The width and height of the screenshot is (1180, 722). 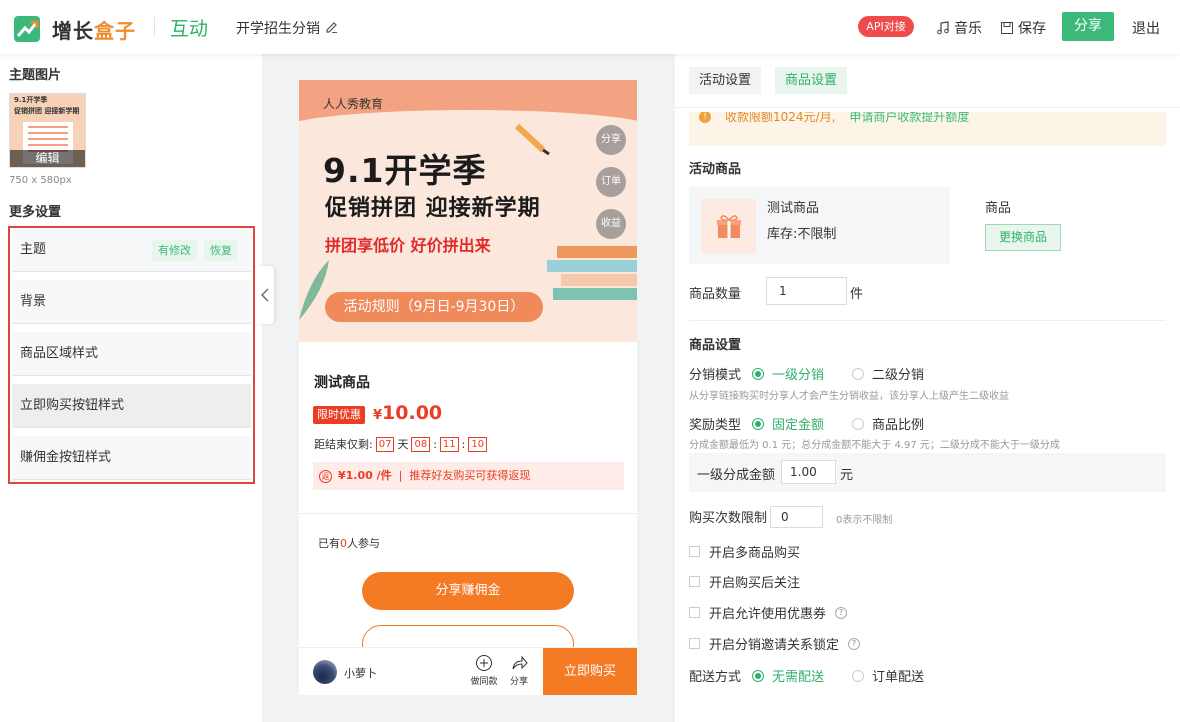 I want to click on books-illustration, so click(x=587, y=275).